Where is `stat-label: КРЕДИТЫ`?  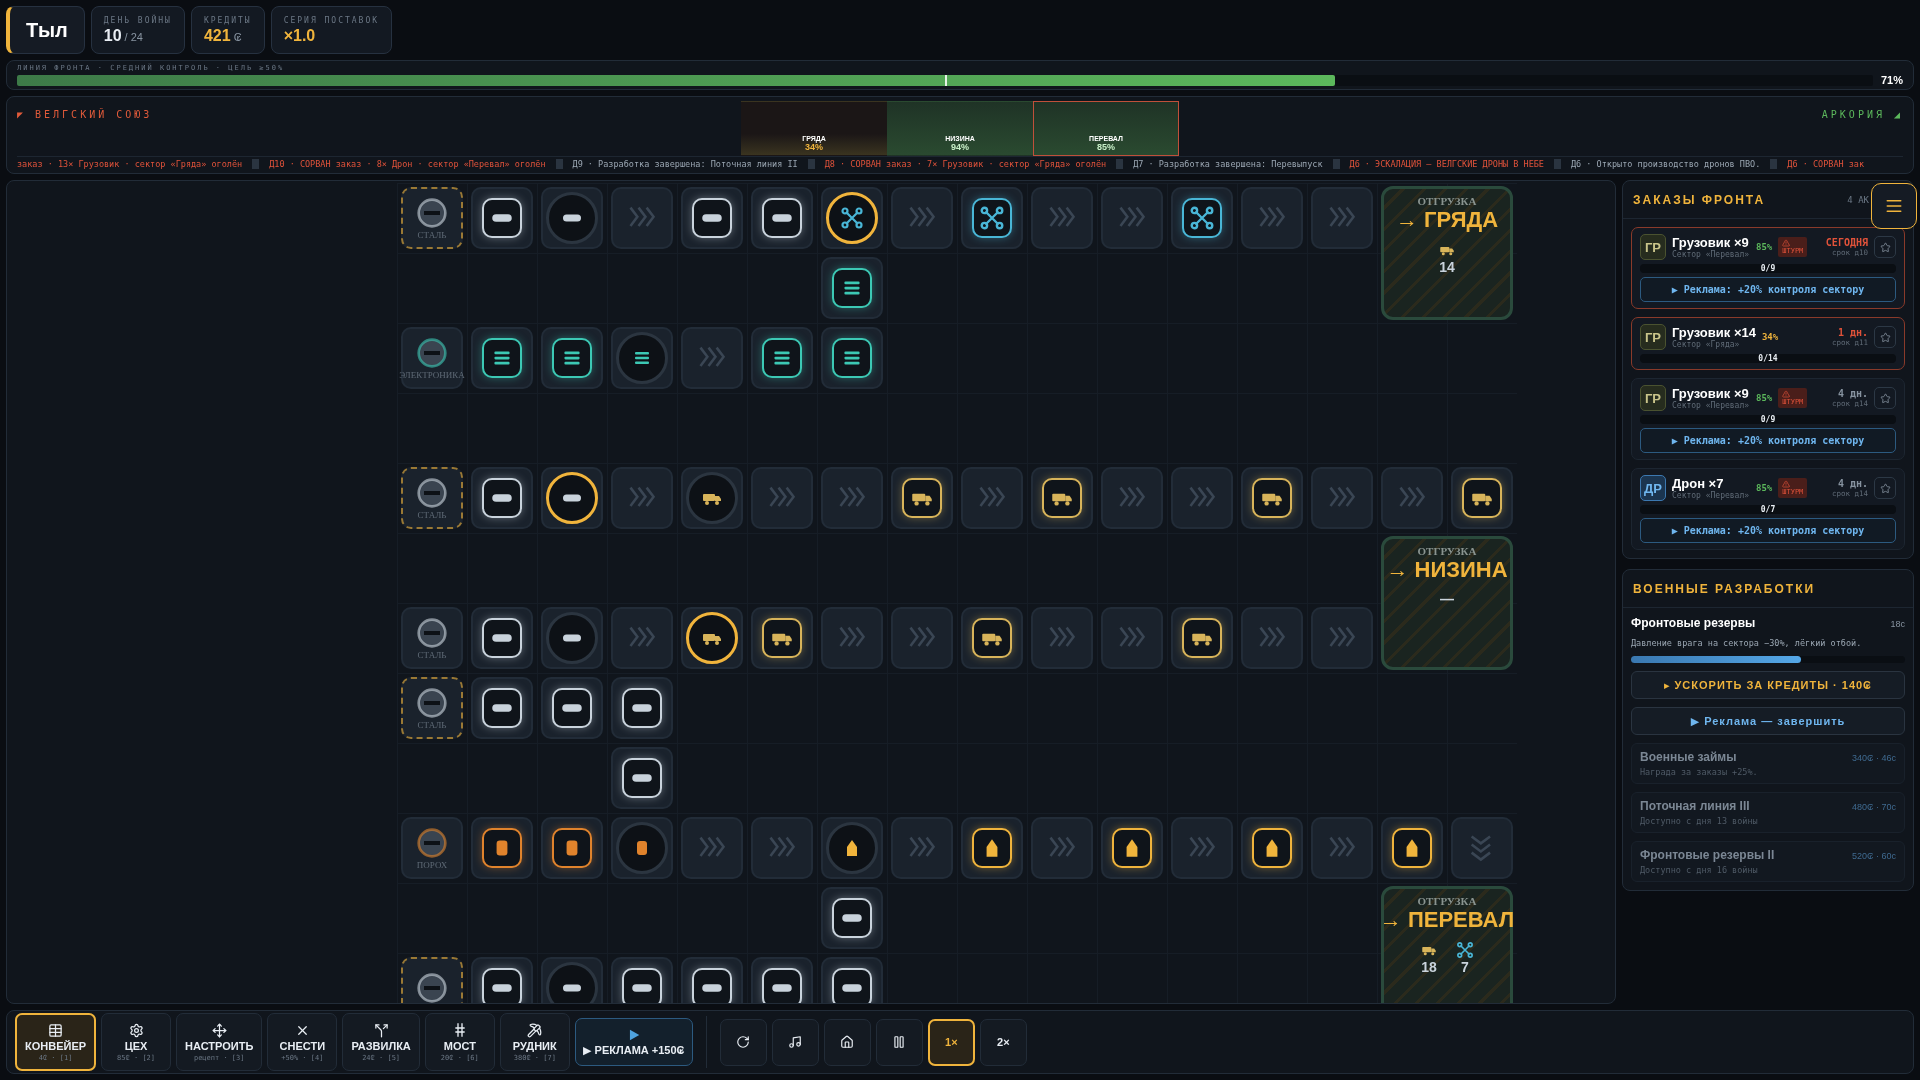 stat-label: КРЕДИТЫ is located at coordinates (227, 20).